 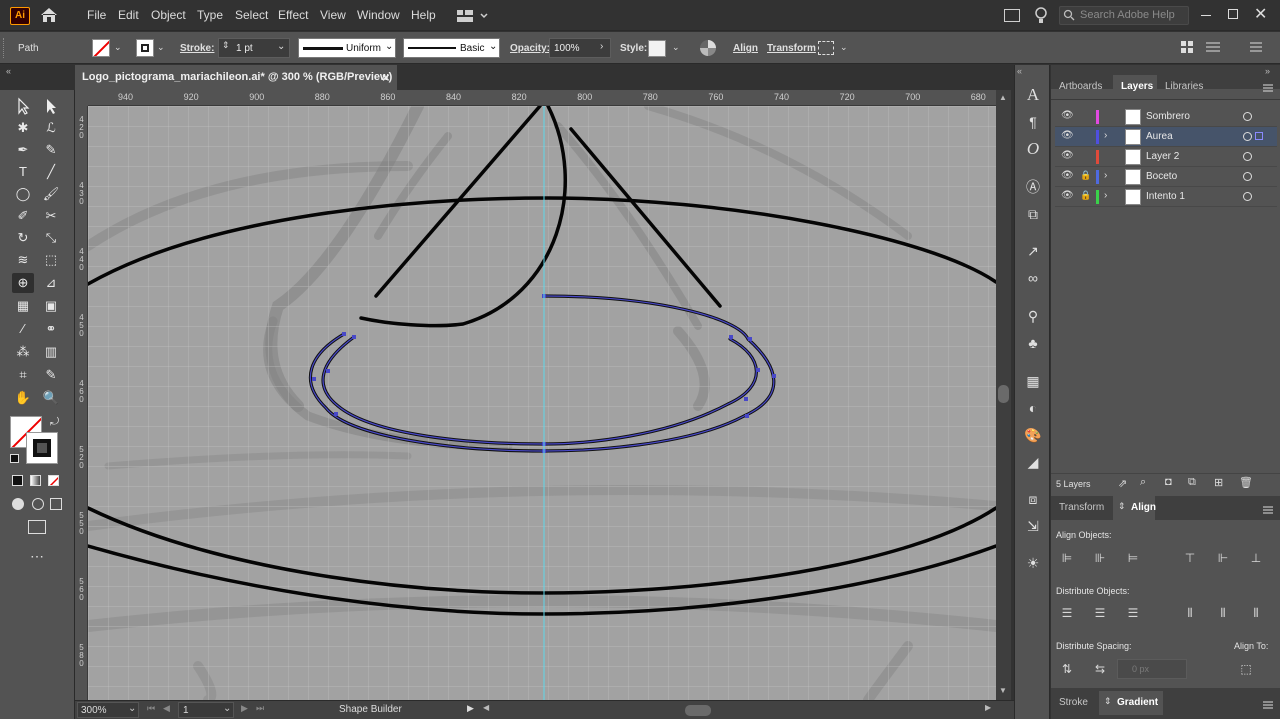 What do you see at coordinates (1012, 15) in the screenshot?
I see `arrange-documents-icon` at bounding box center [1012, 15].